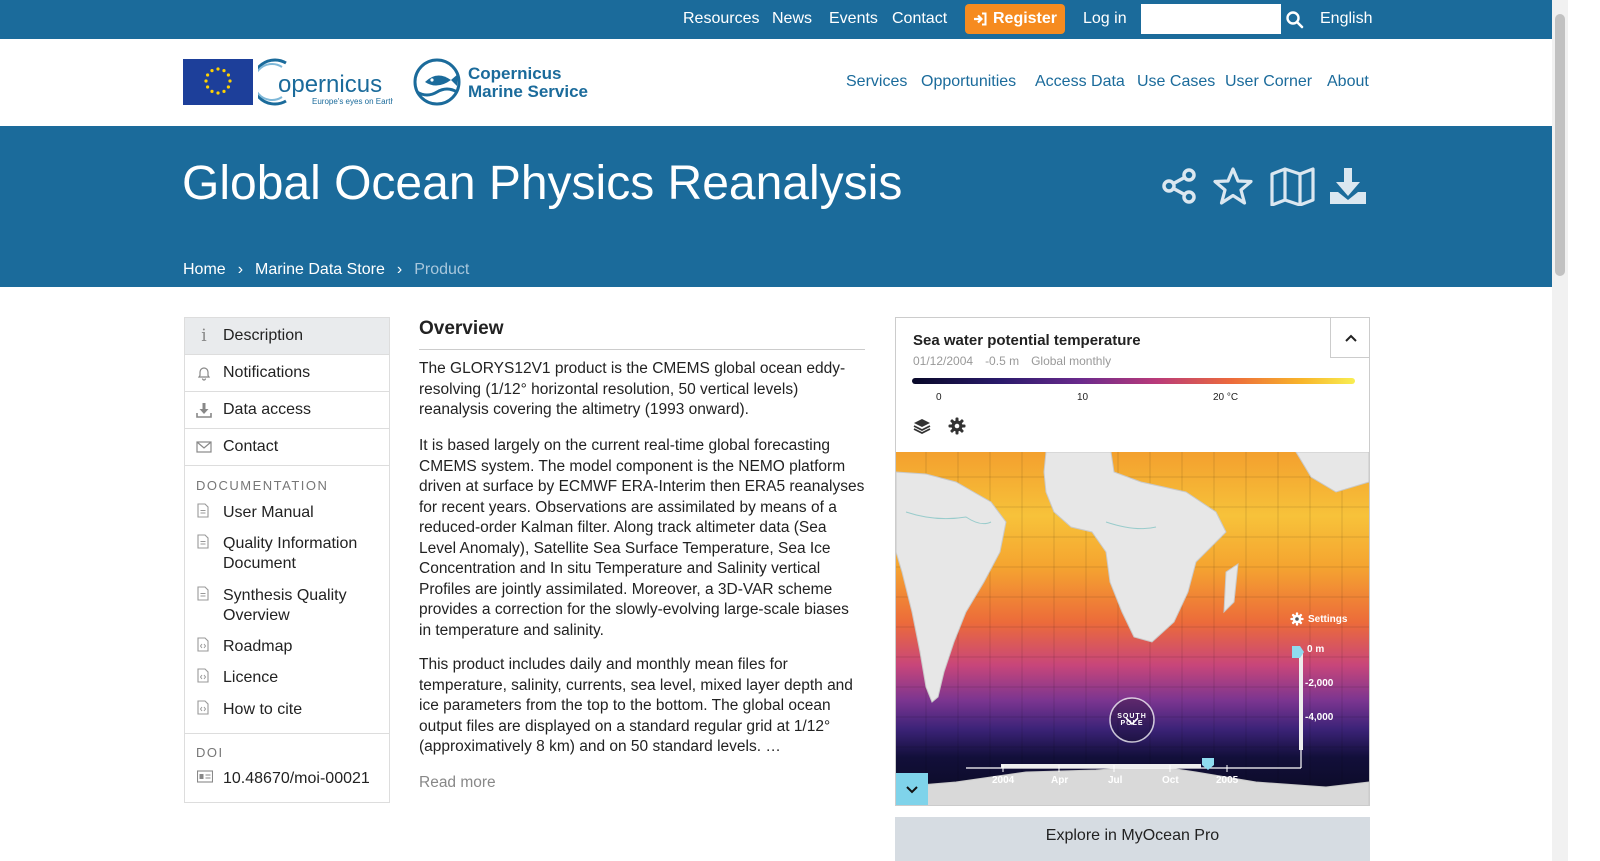 This screenshot has width=1600, height=861. Describe the element at coordinates (287, 606) in the screenshot. I see `doc-synthesis-quality: Synthesis Quality Overview` at that location.